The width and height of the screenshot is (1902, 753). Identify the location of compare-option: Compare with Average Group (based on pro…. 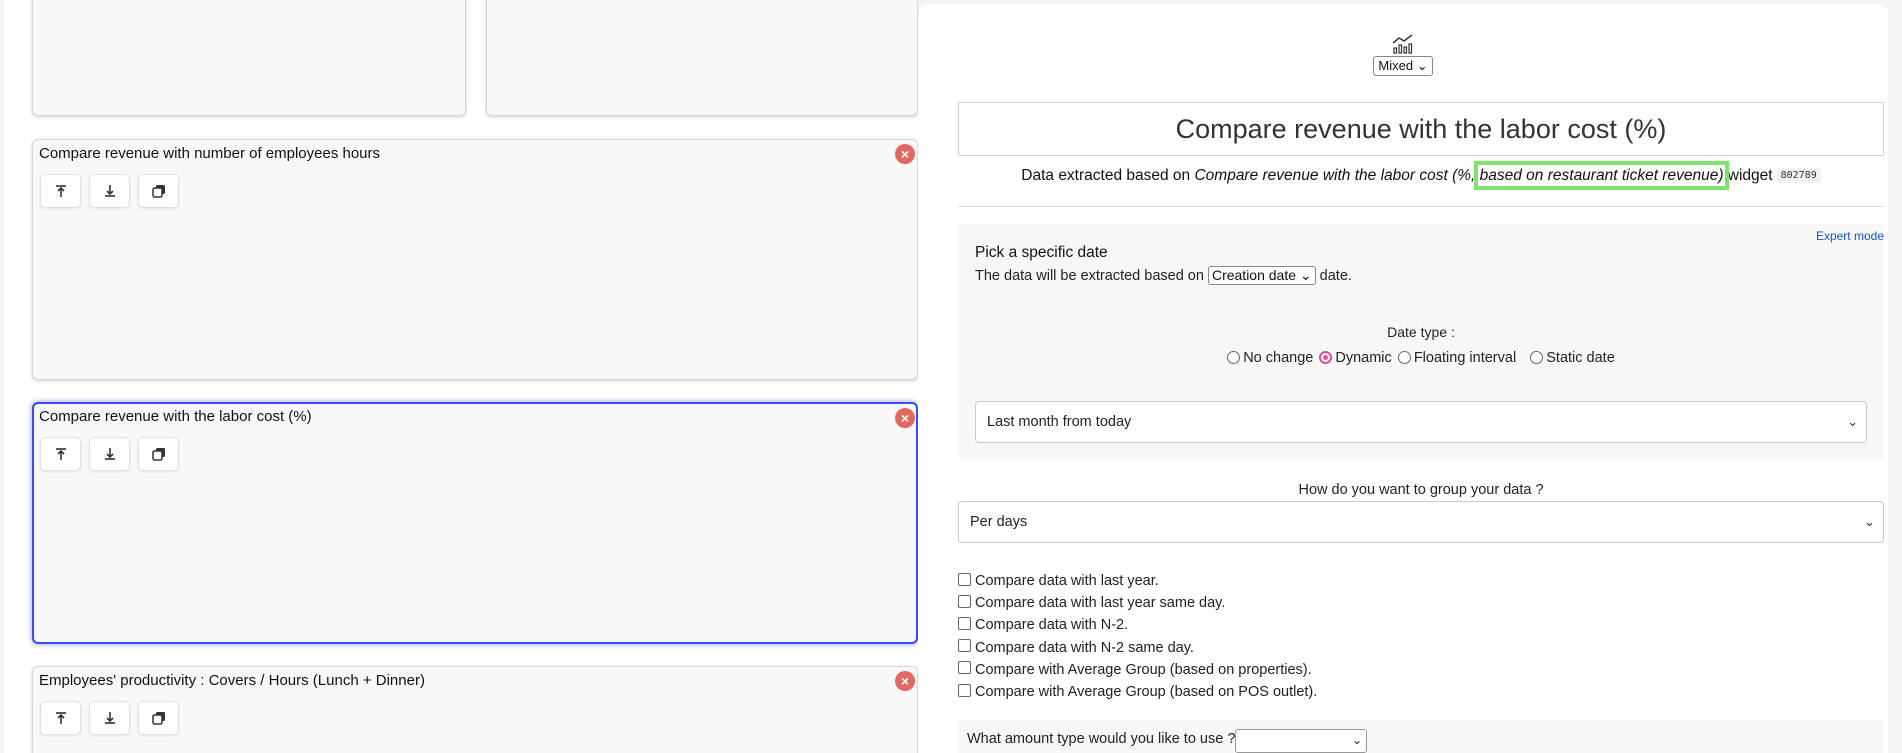
(1137, 670).